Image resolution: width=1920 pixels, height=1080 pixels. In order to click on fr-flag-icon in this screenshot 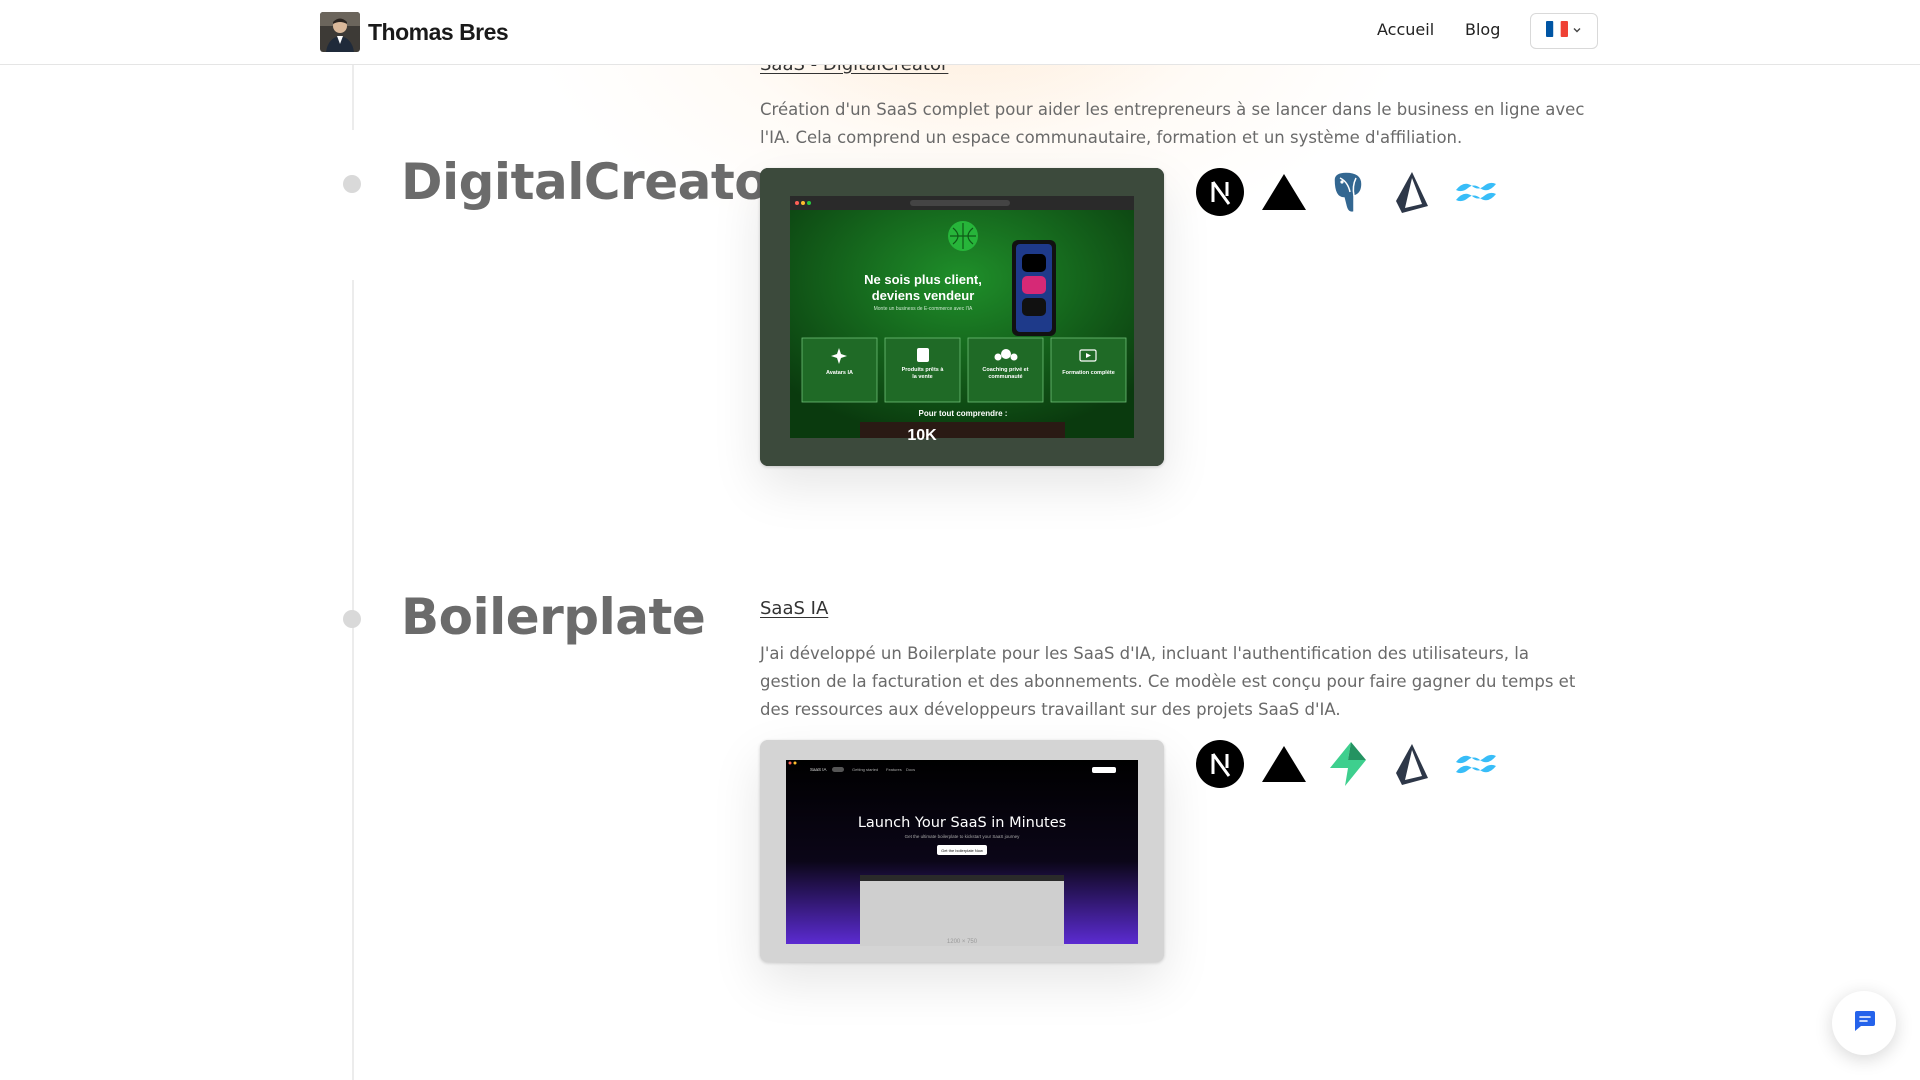, I will do `click(1557, 31)`.